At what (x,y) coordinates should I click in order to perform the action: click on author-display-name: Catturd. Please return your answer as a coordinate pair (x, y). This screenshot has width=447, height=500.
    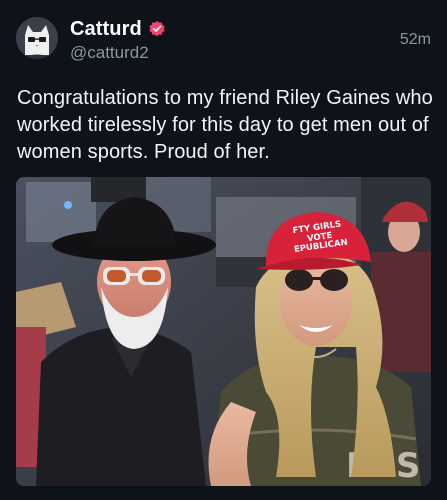
    Looking at the image, I should click on (106, 29).